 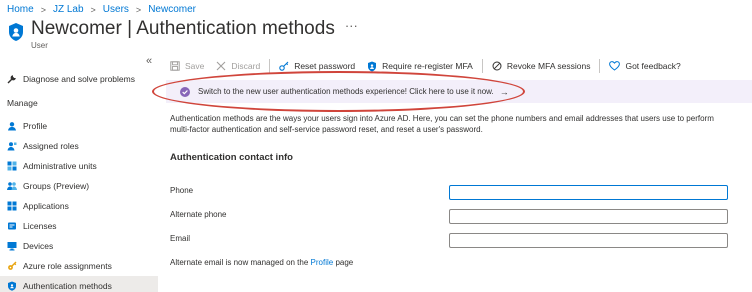 I want to click on note-prefix: Alternate email is now managed on the, so click(x=240, y=262).